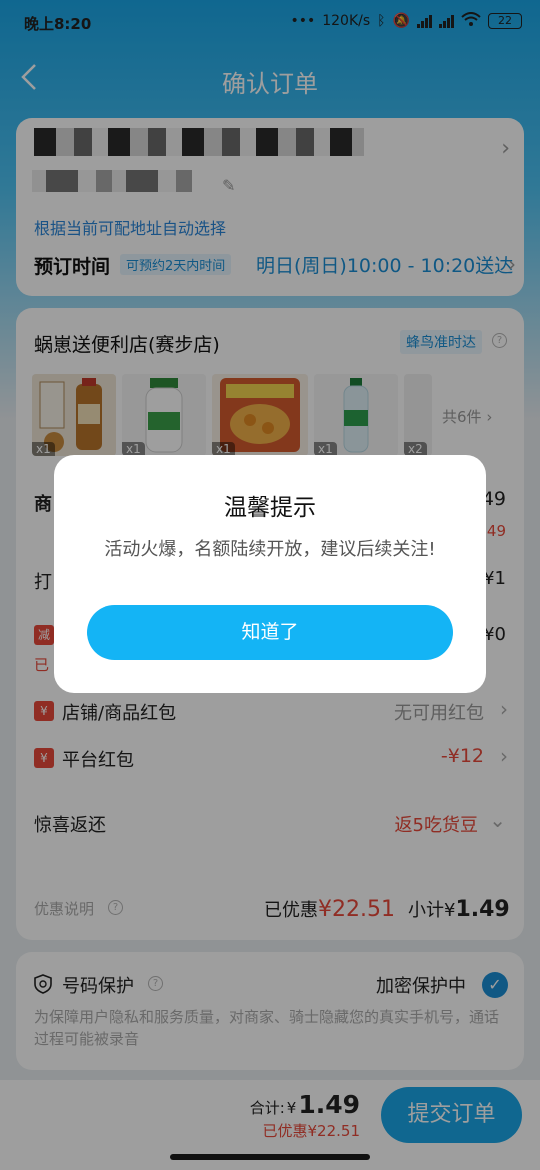  What do you see at coordinates (270, 632) in the screenshot?
I see `dialog-ok-button: 知道了` at bounding box center [270, 632].